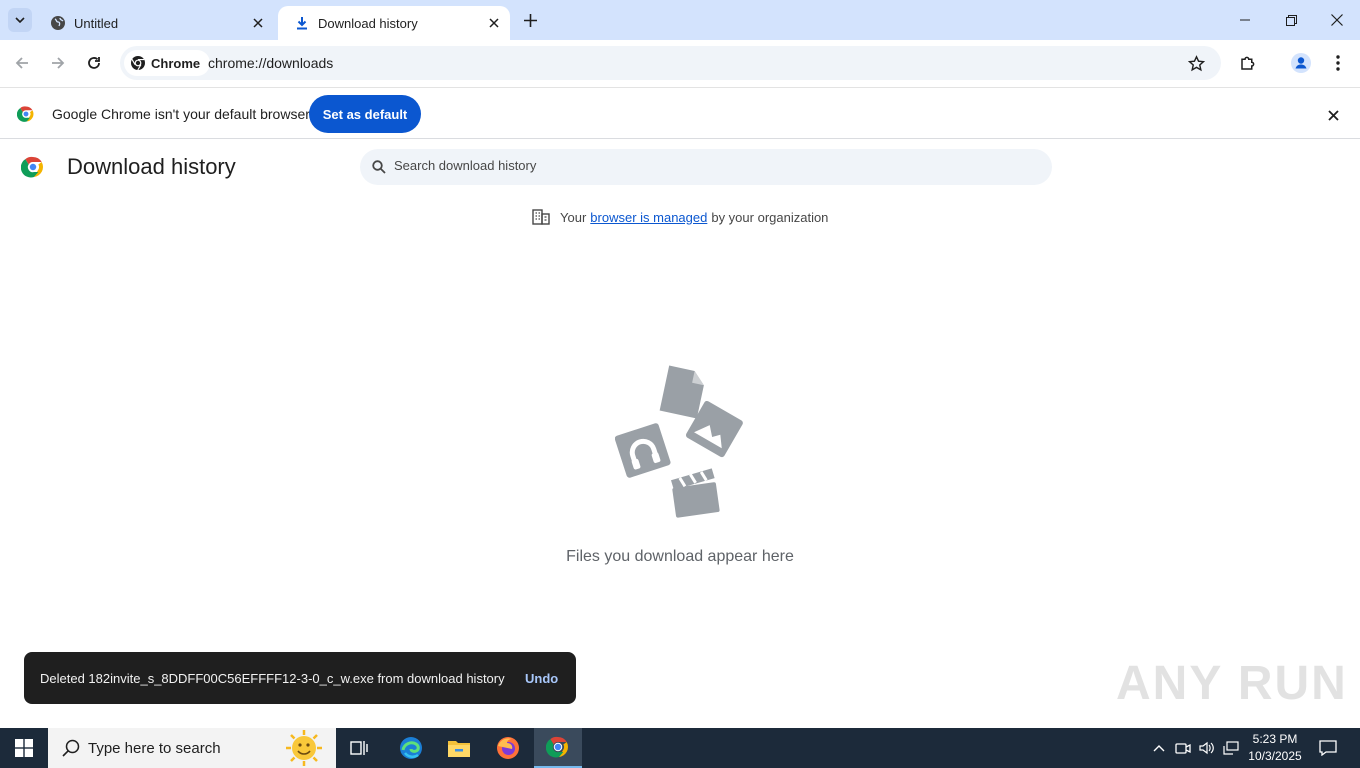  I want to click on back-arrow-icon, so click(21, 63).